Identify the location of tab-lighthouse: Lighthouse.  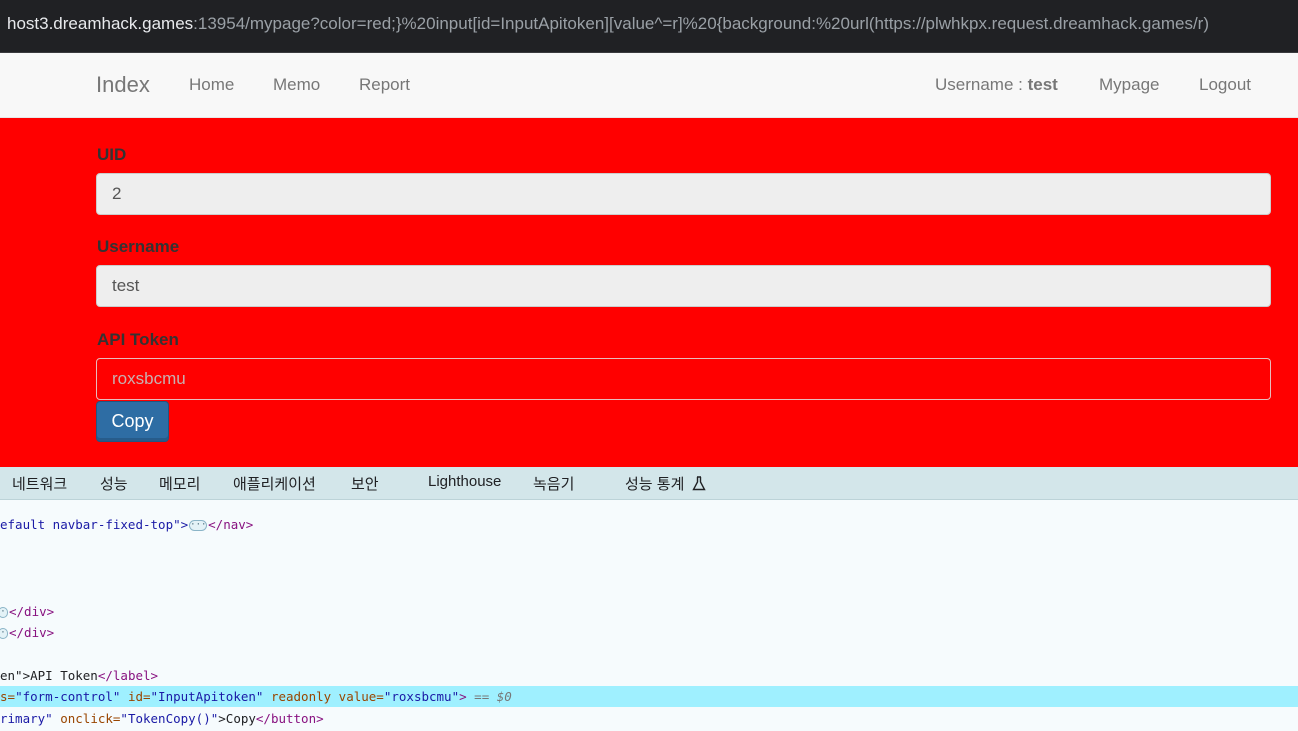
(464, 481).